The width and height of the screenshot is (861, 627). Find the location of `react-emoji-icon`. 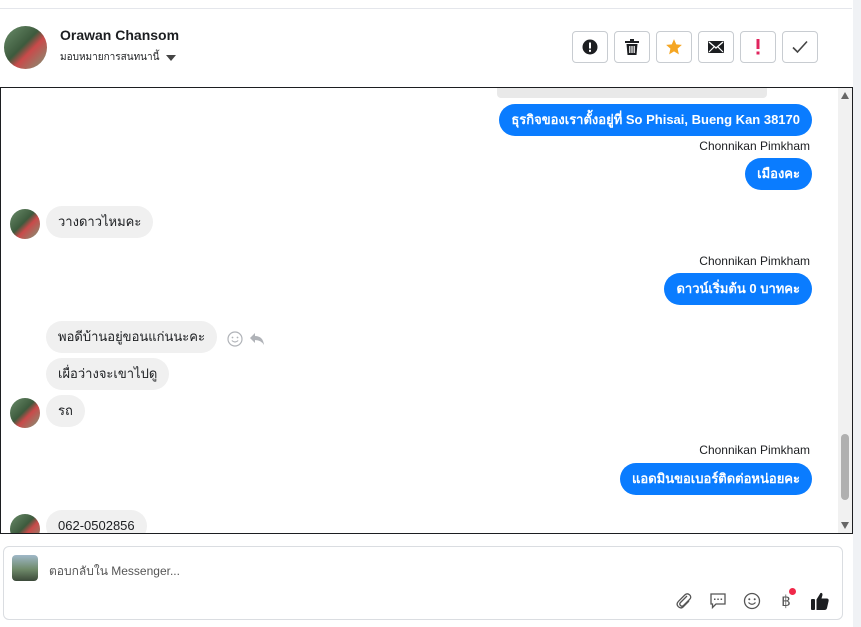

react-emoji-icon is located at coordinates (235, 339).